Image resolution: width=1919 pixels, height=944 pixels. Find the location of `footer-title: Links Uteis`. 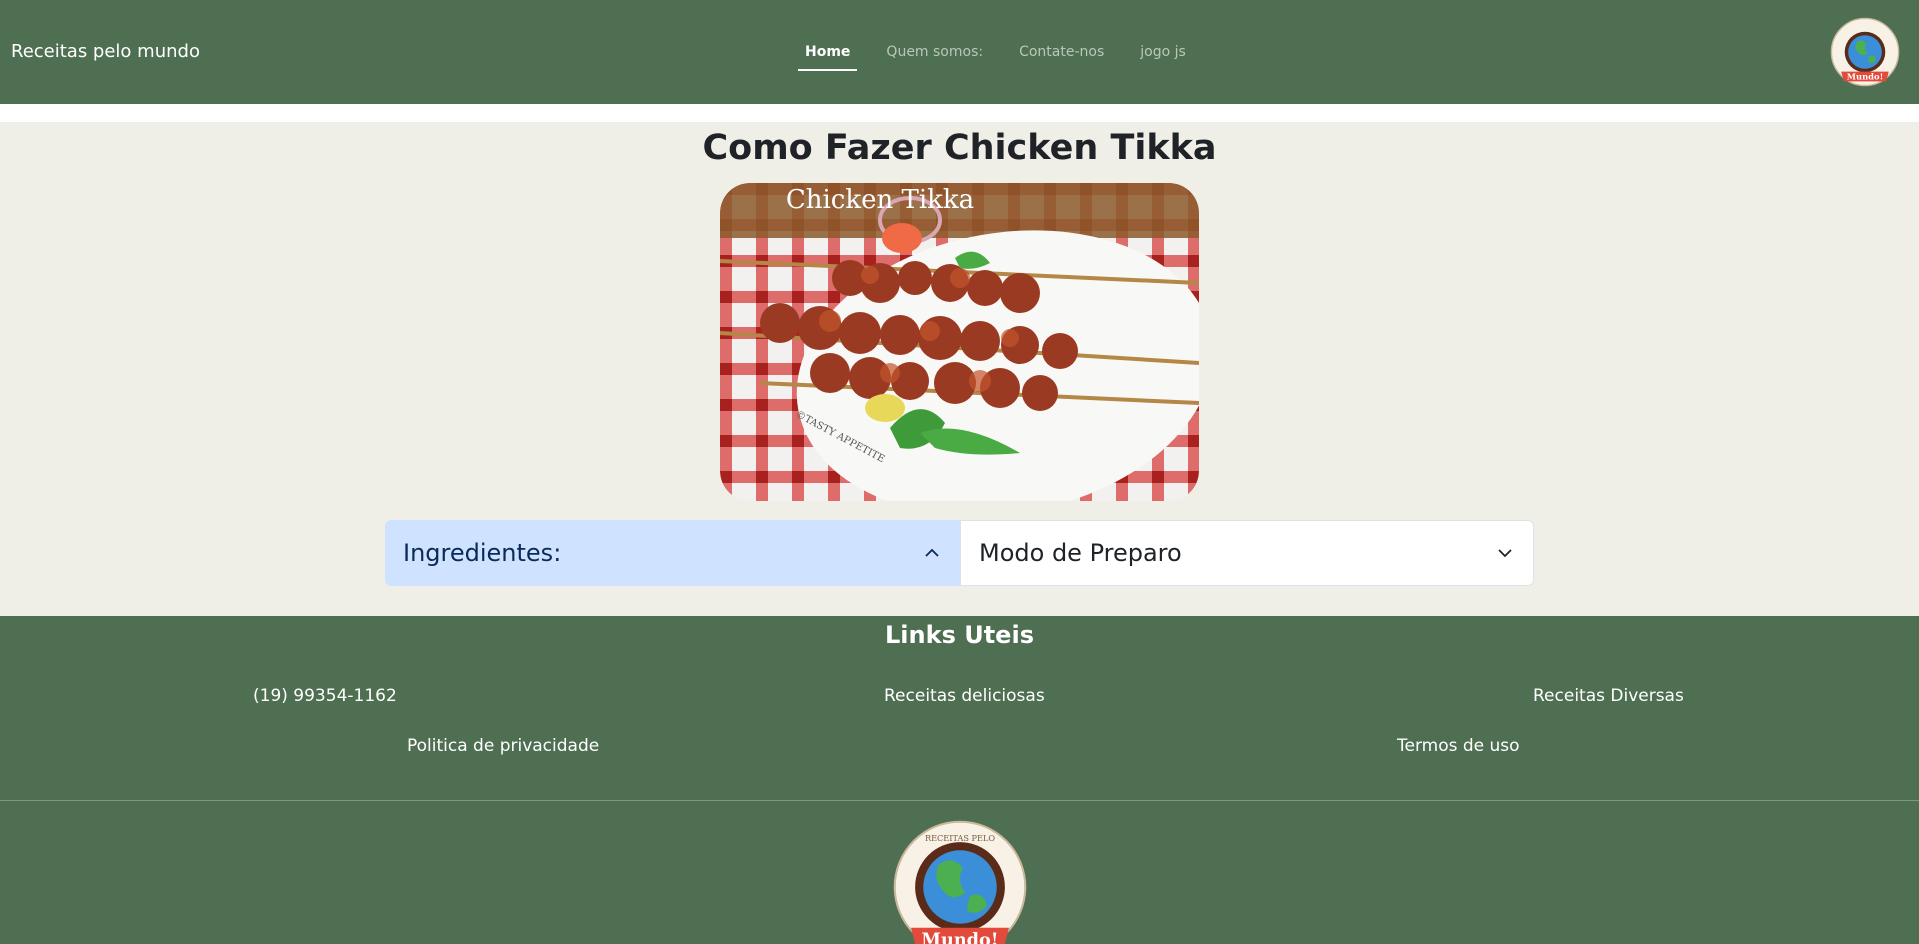

footer-title: Links Uteis is located at coordinates (959, 635).